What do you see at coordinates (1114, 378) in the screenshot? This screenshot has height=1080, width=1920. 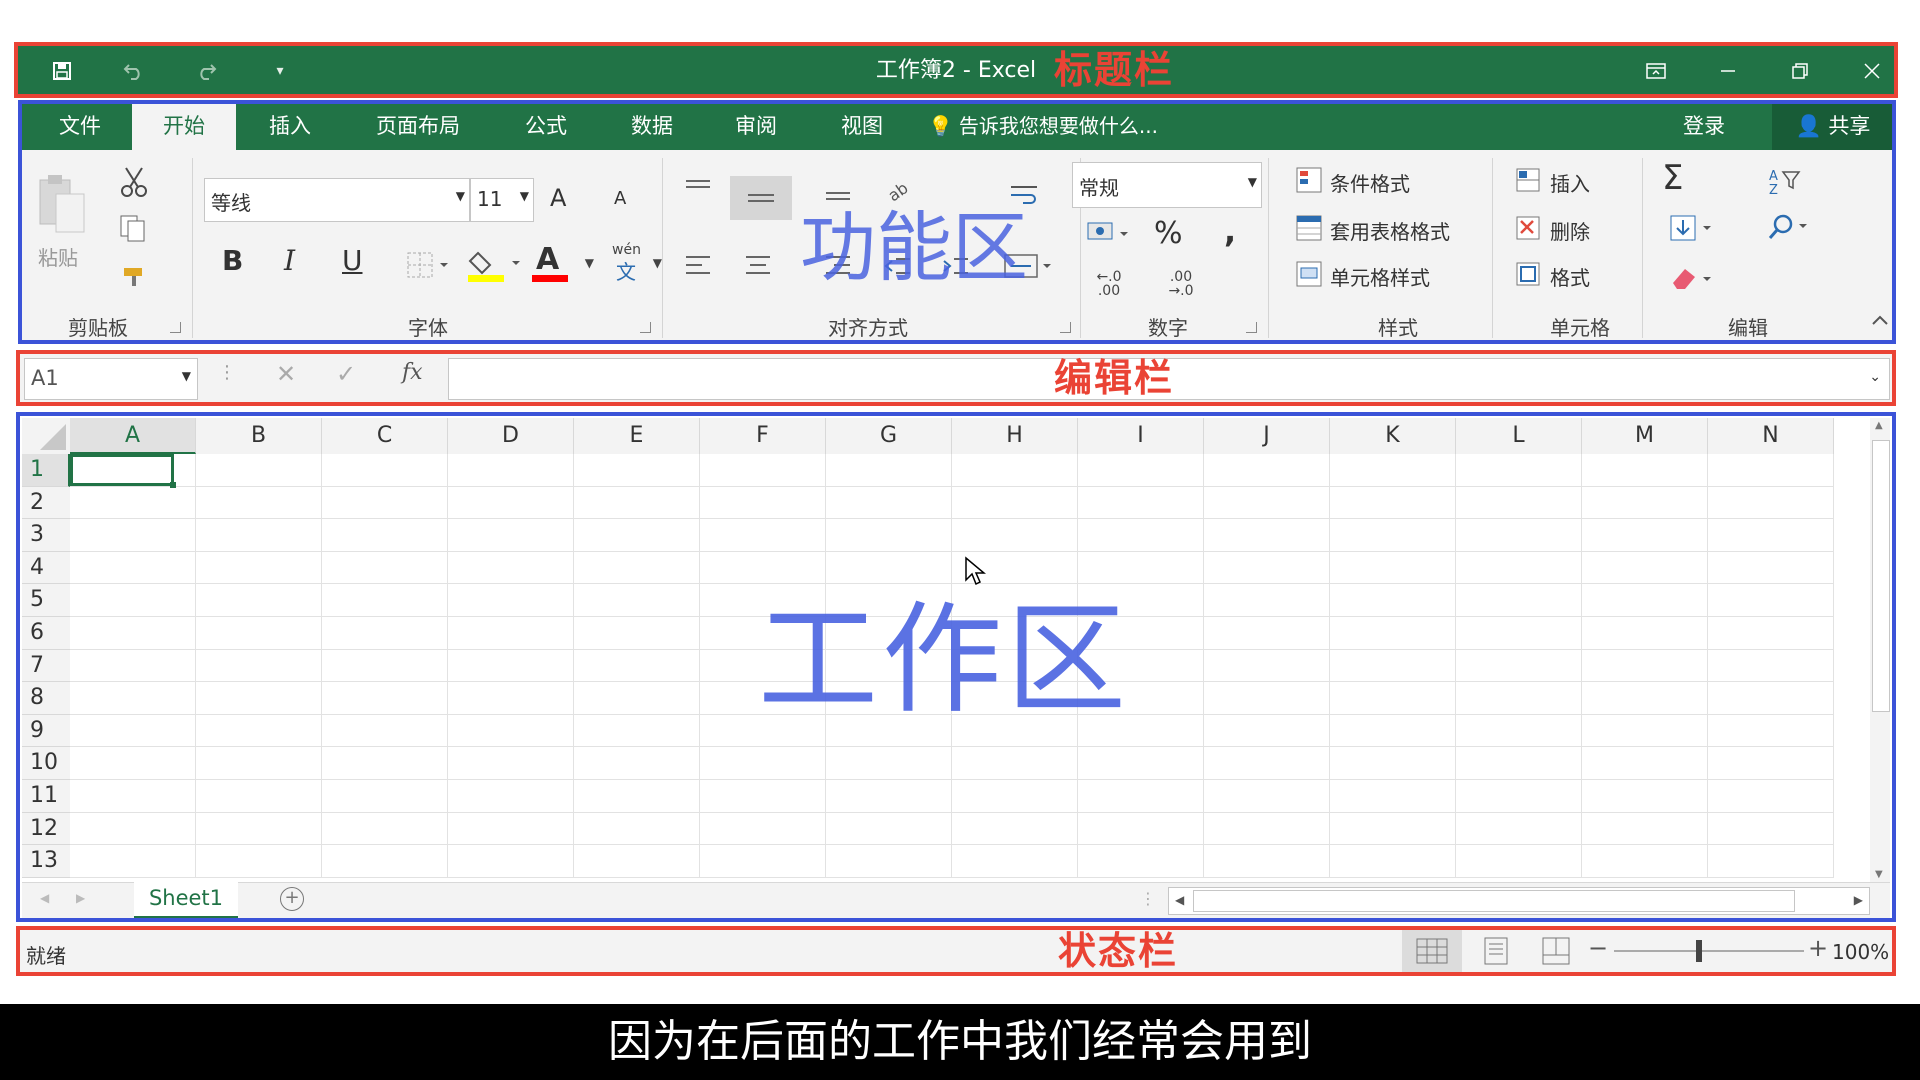 I see `formula-bar-annotation: 编辑栏` at bounding box center [1114, 378].